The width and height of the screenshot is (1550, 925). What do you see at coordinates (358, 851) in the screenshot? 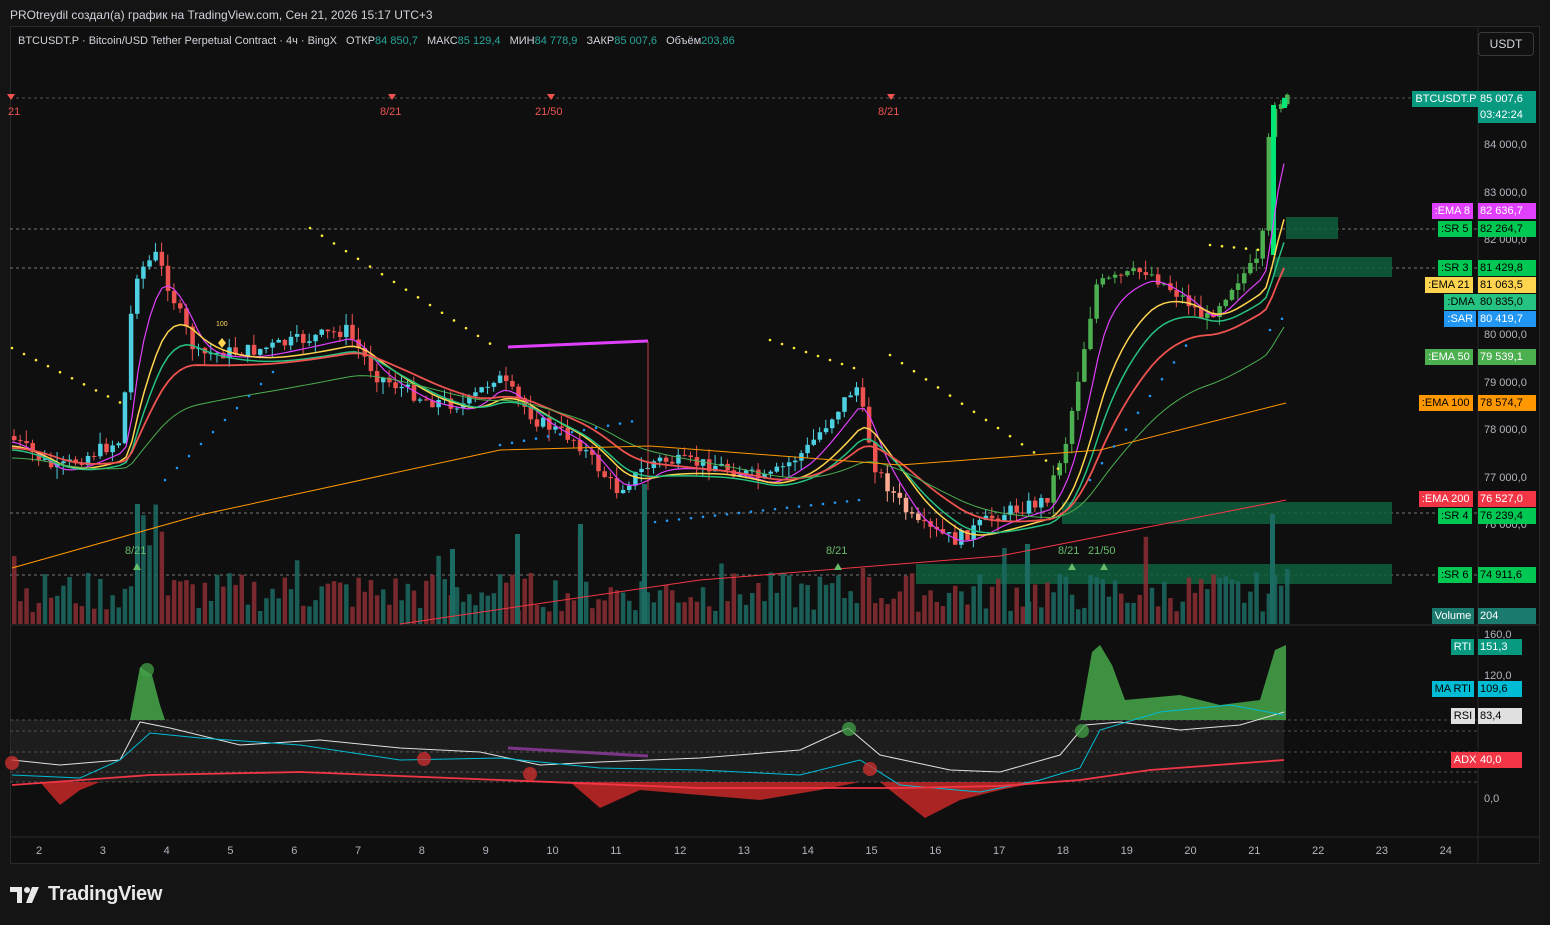
I see `time-axis-label: 7` at bounding box center [358, 851].